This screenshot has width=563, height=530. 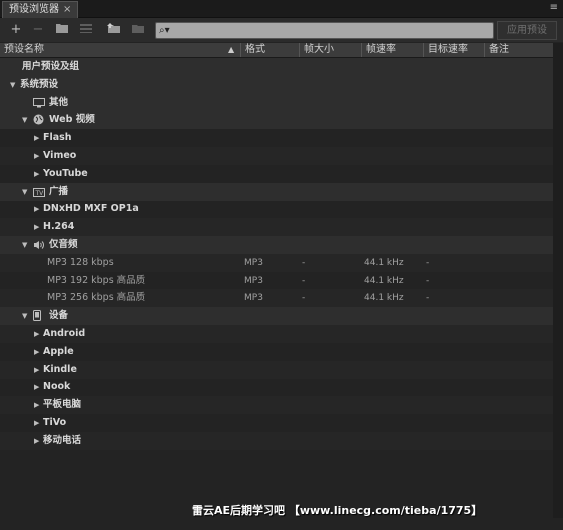 I want to click on row-label: Web 视频, so click(x=72, y=120).